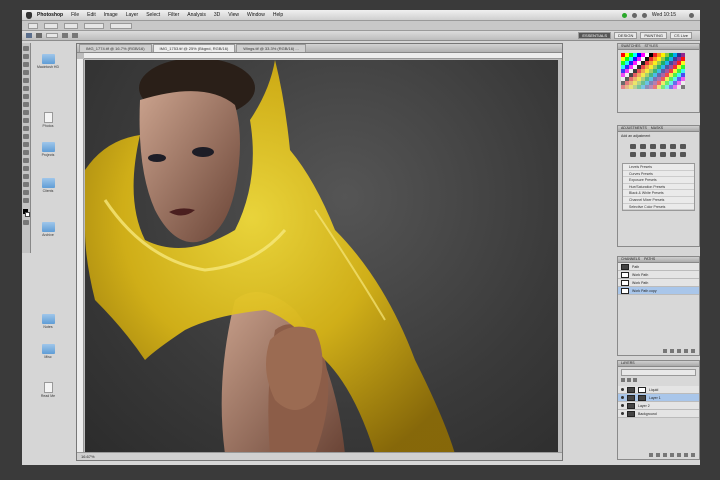  Describe the element at coordinates (651, 455) in the screenshot. I see `link-layers-icon` at that location.